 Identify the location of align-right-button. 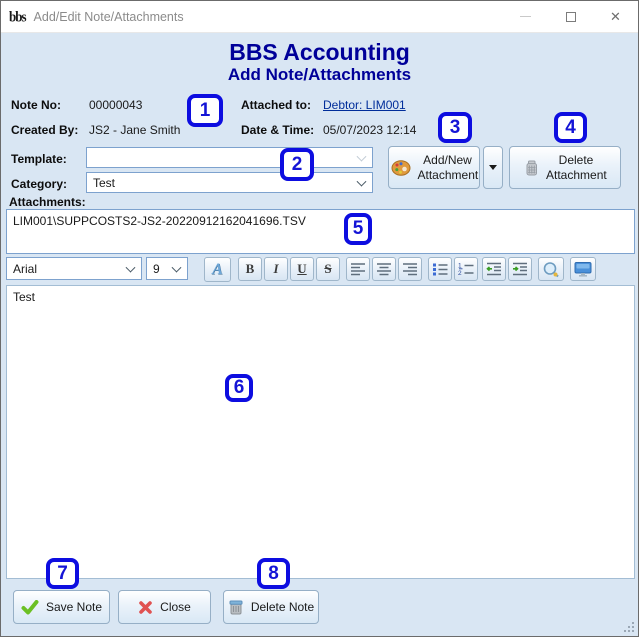
(410, 269).